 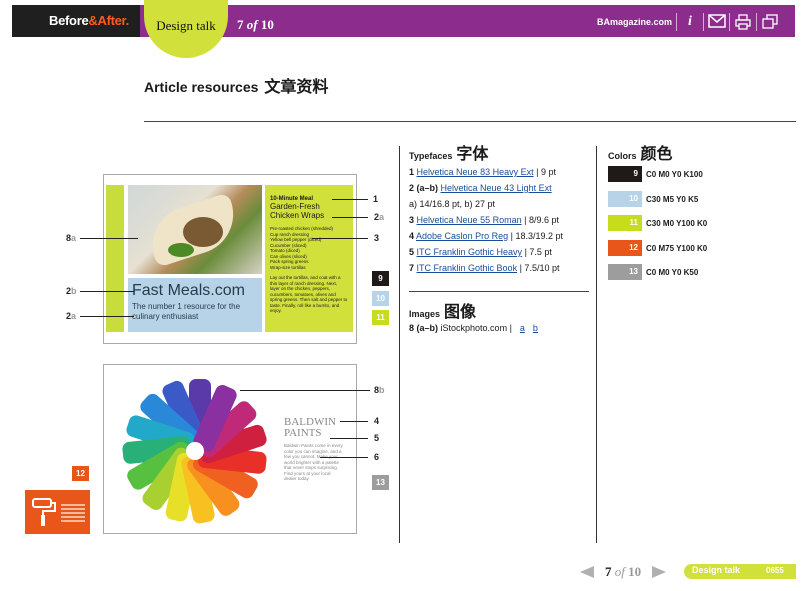 I want to click on footer-section-badge: Design talk 0655, so click(x=740, y=571).